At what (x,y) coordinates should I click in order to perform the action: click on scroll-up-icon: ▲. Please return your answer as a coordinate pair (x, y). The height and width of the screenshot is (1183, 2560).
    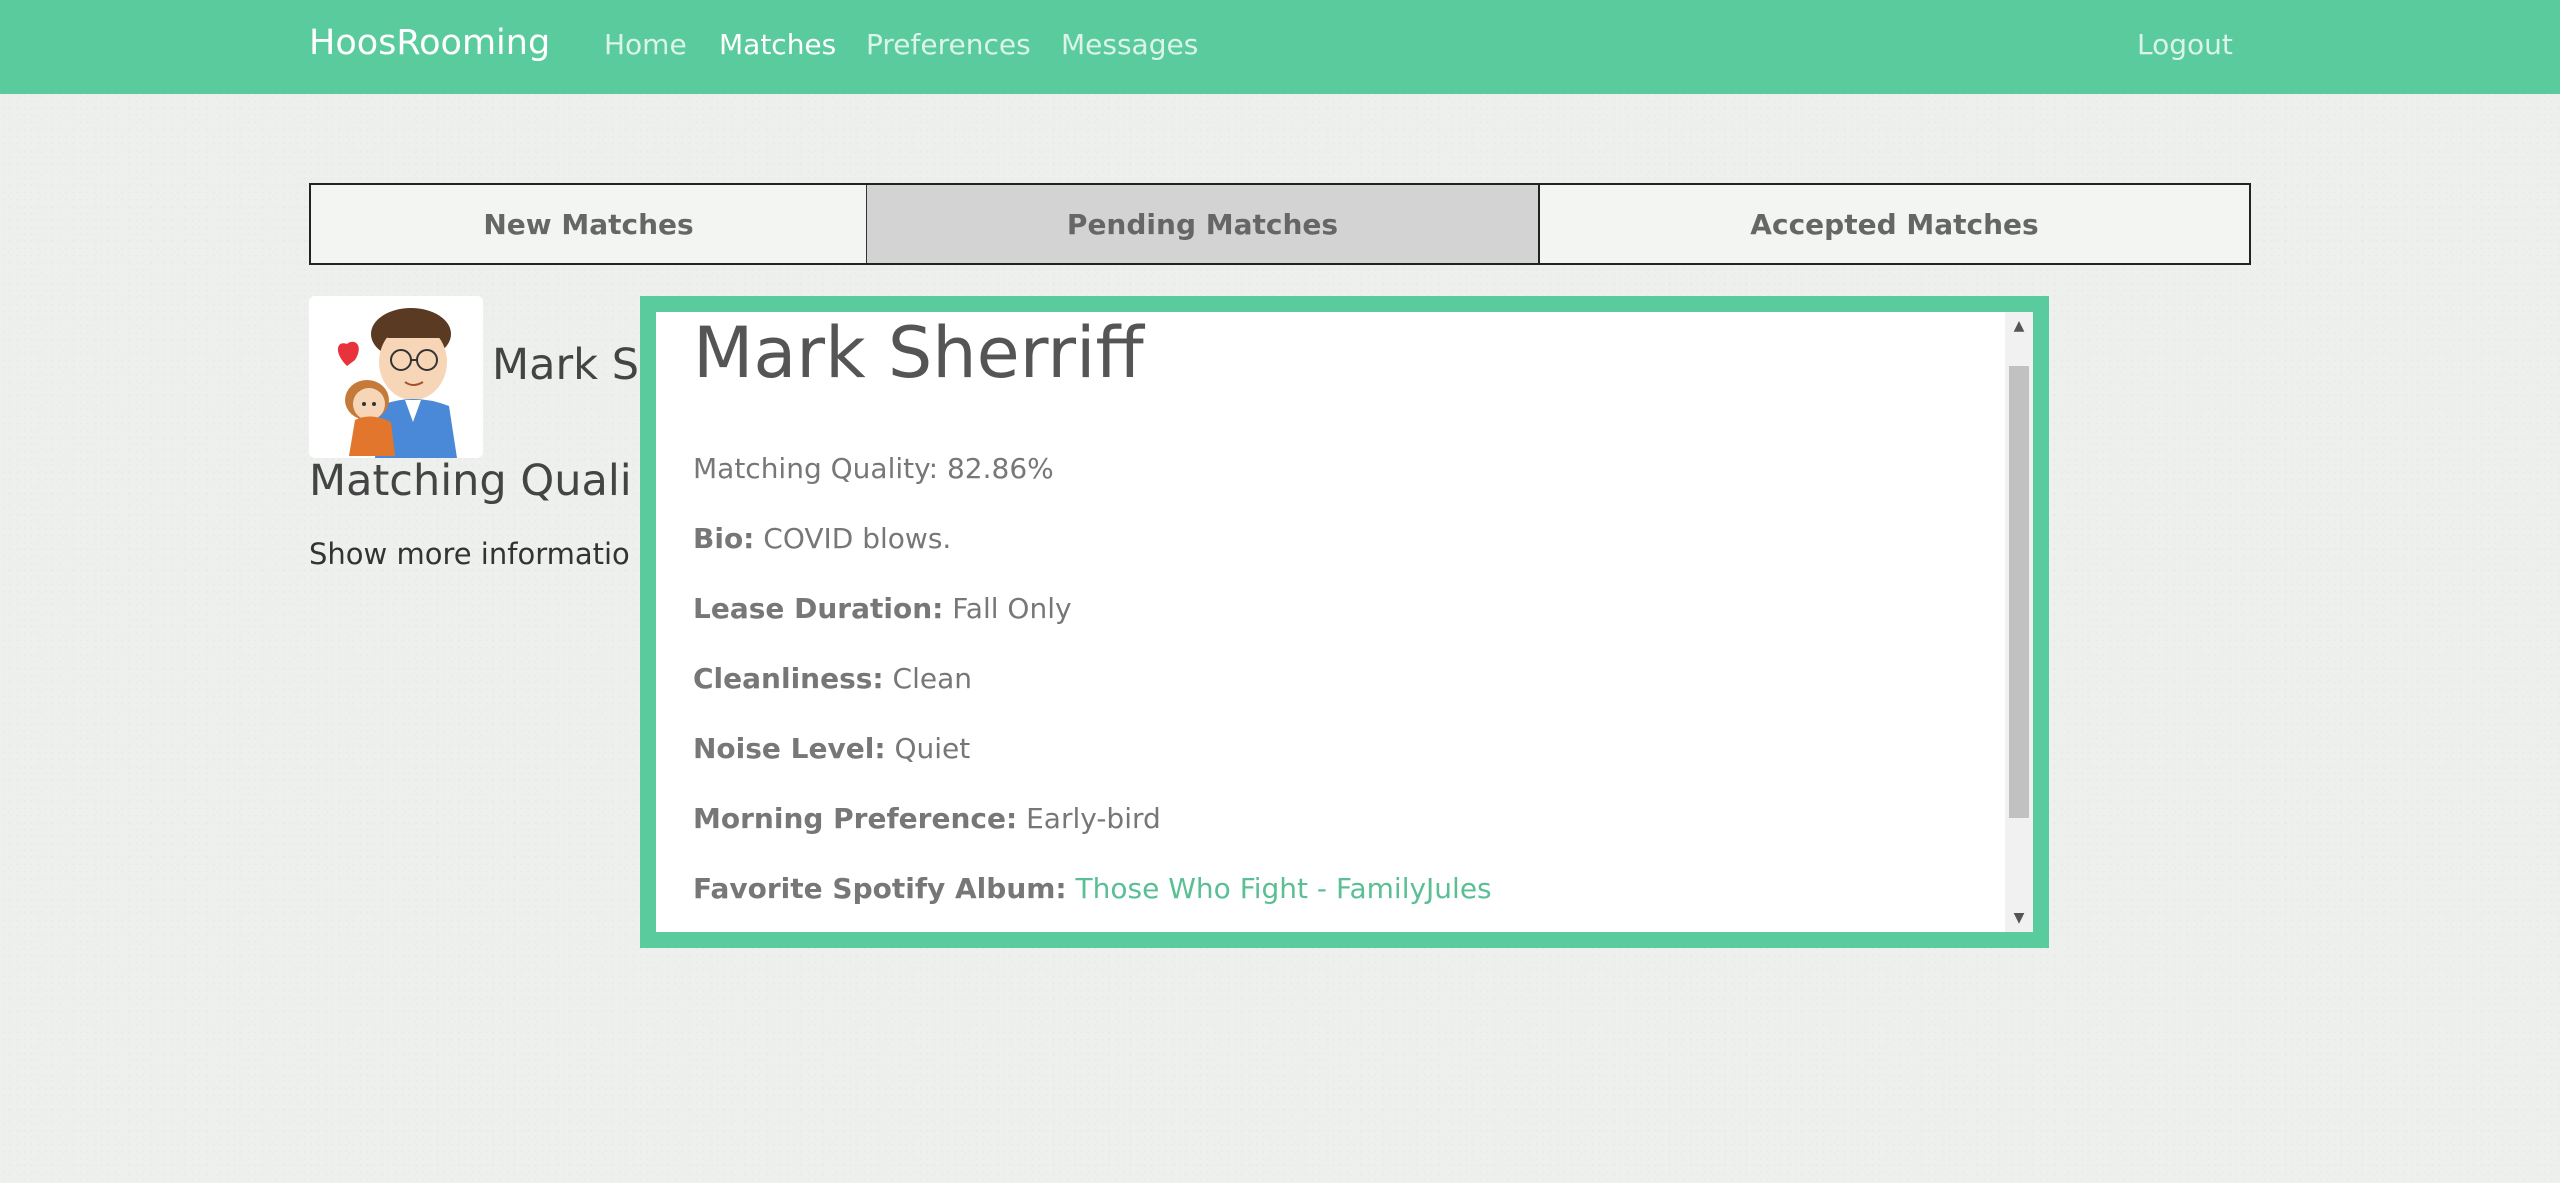
    Looking at the image, I should click on (2019, 326).